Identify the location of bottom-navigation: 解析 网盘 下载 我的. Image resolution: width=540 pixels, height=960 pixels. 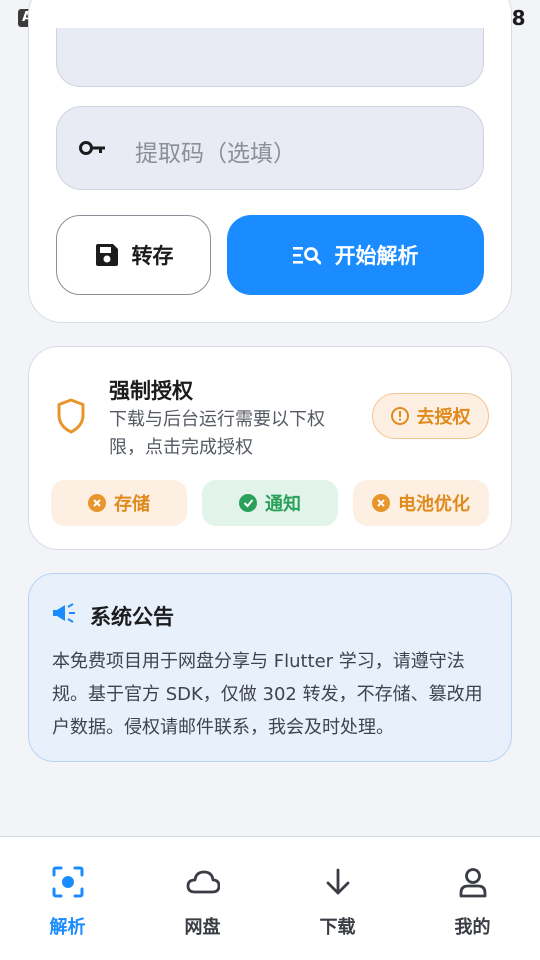
(270, 898).